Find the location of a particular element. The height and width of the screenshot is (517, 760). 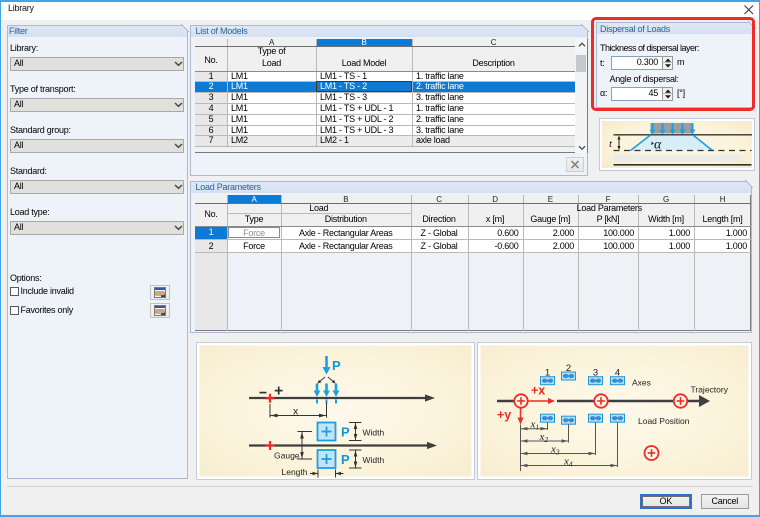

svg-text: +y is located at coordinates (504, 415).